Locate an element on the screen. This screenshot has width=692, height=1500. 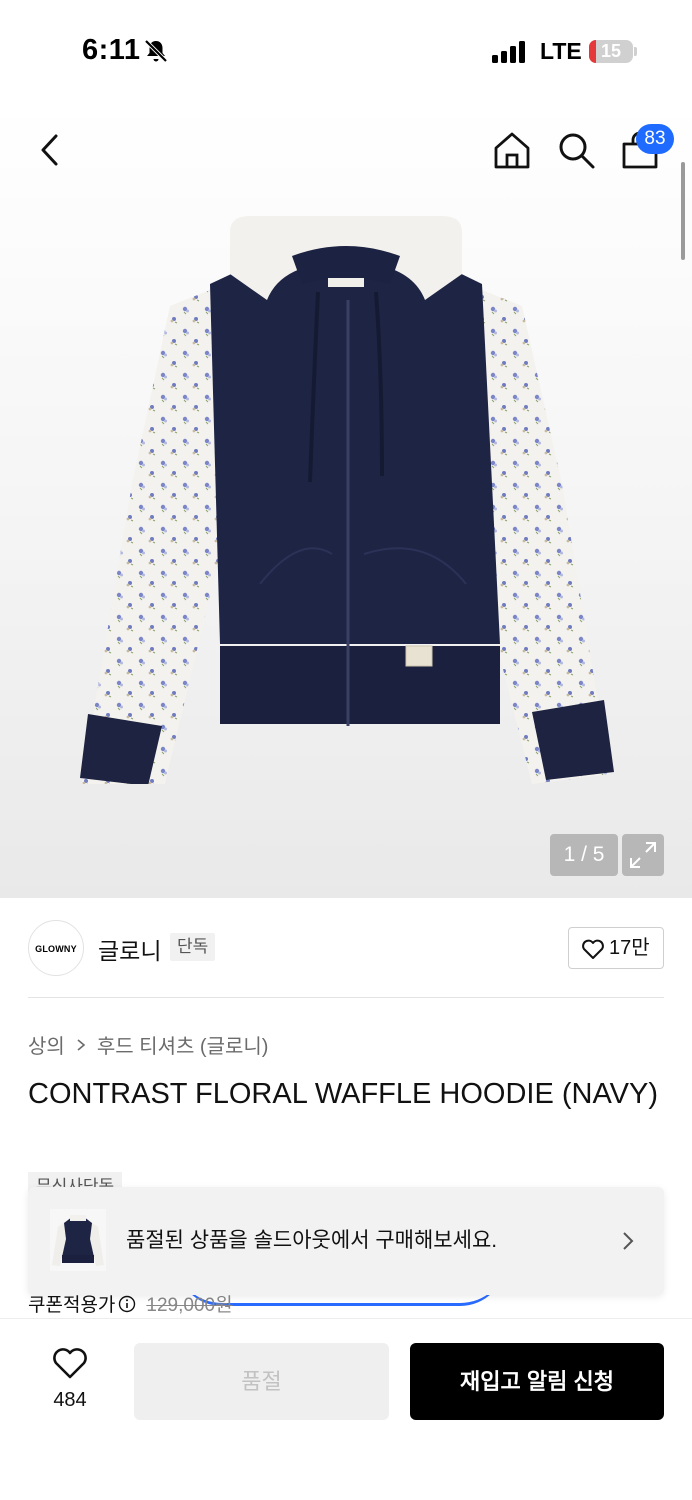
breadcrumb-category: 상의 is located at coordinates (46, 1044).